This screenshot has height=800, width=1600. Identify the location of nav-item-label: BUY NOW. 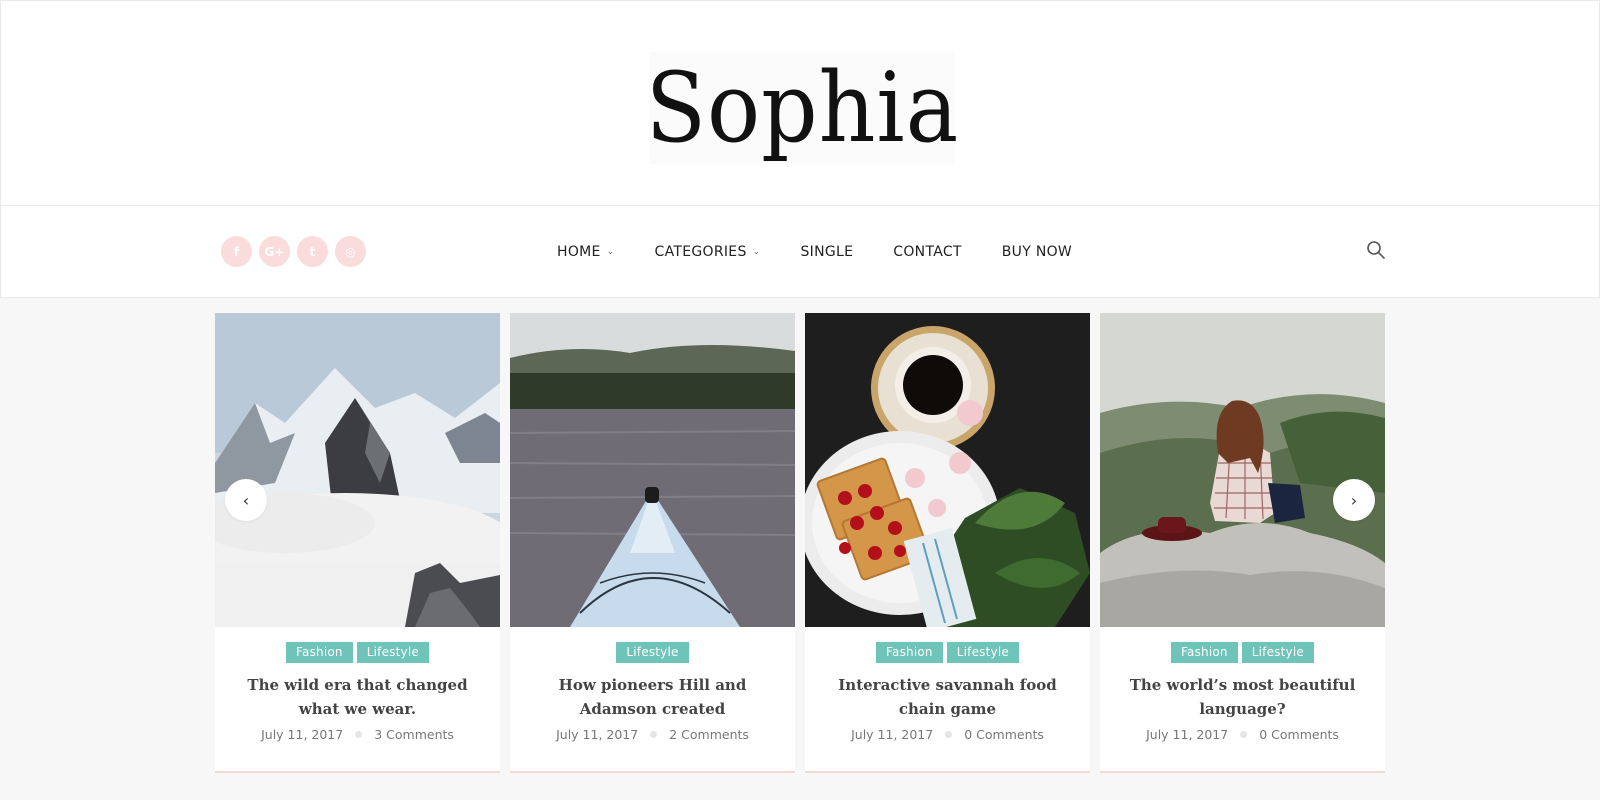
(1037, 251).